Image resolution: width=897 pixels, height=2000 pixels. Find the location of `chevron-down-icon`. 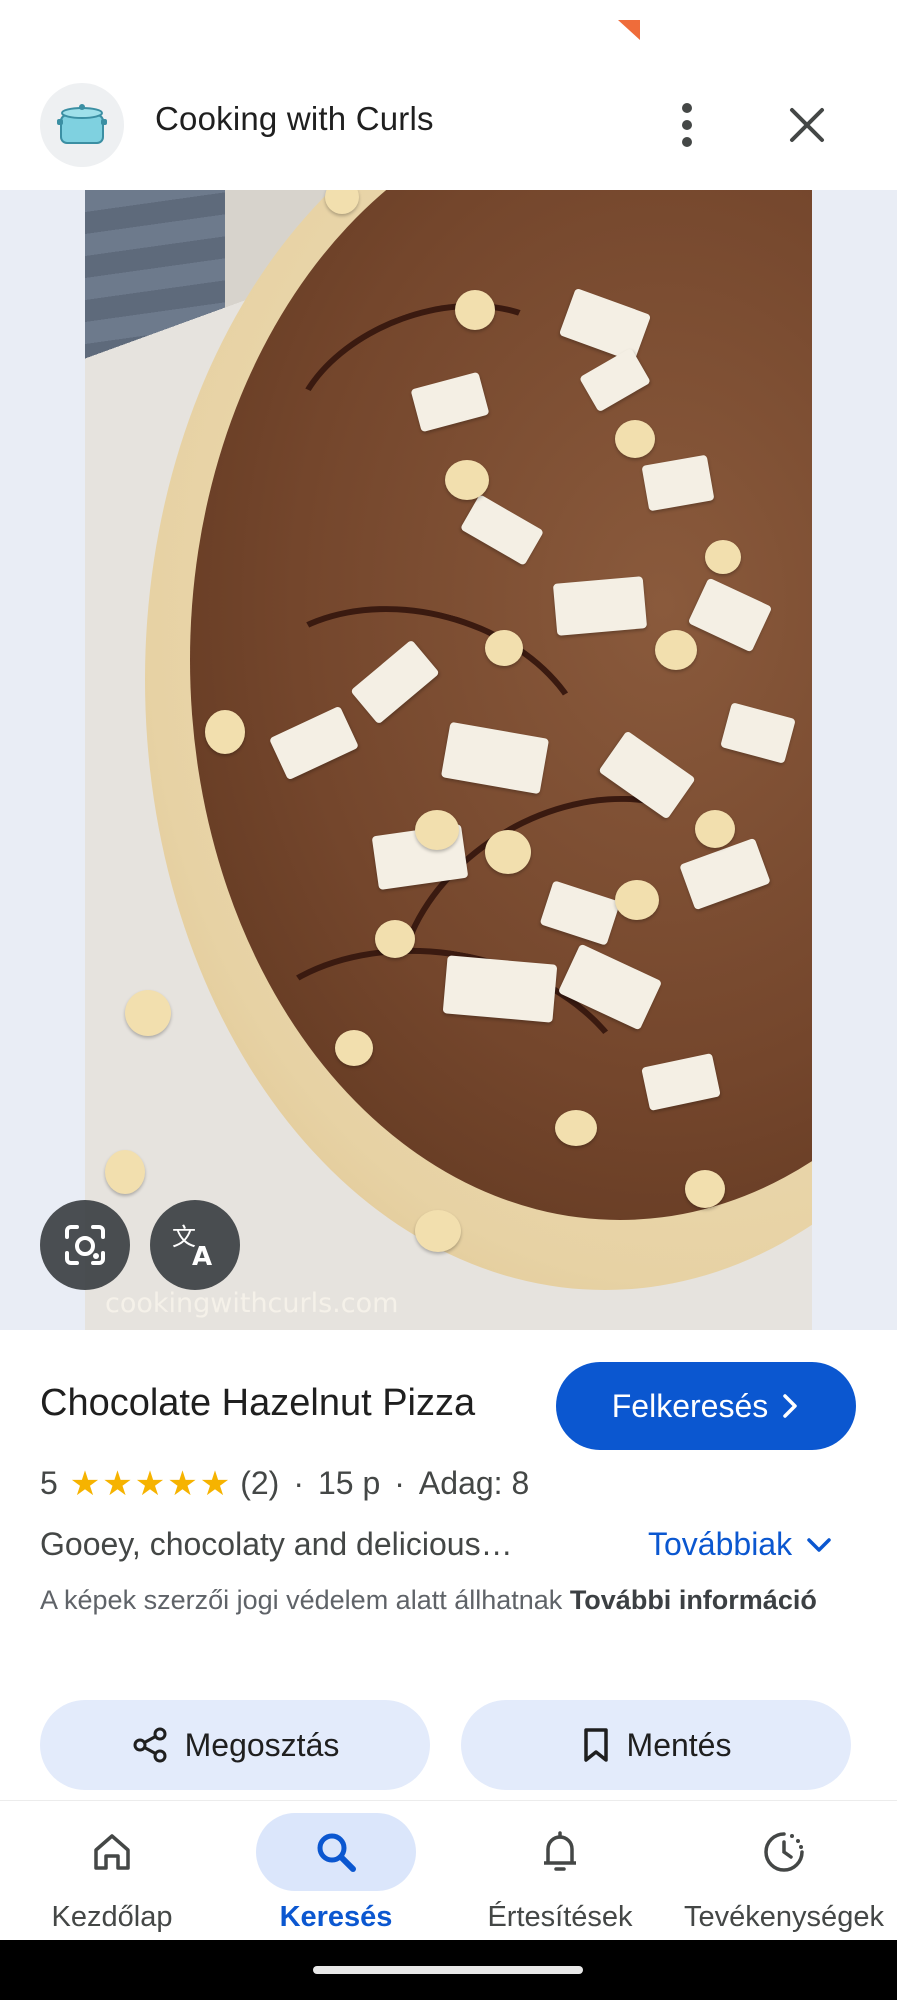

chevron-down-icon is located at coordinates (819, 1544).